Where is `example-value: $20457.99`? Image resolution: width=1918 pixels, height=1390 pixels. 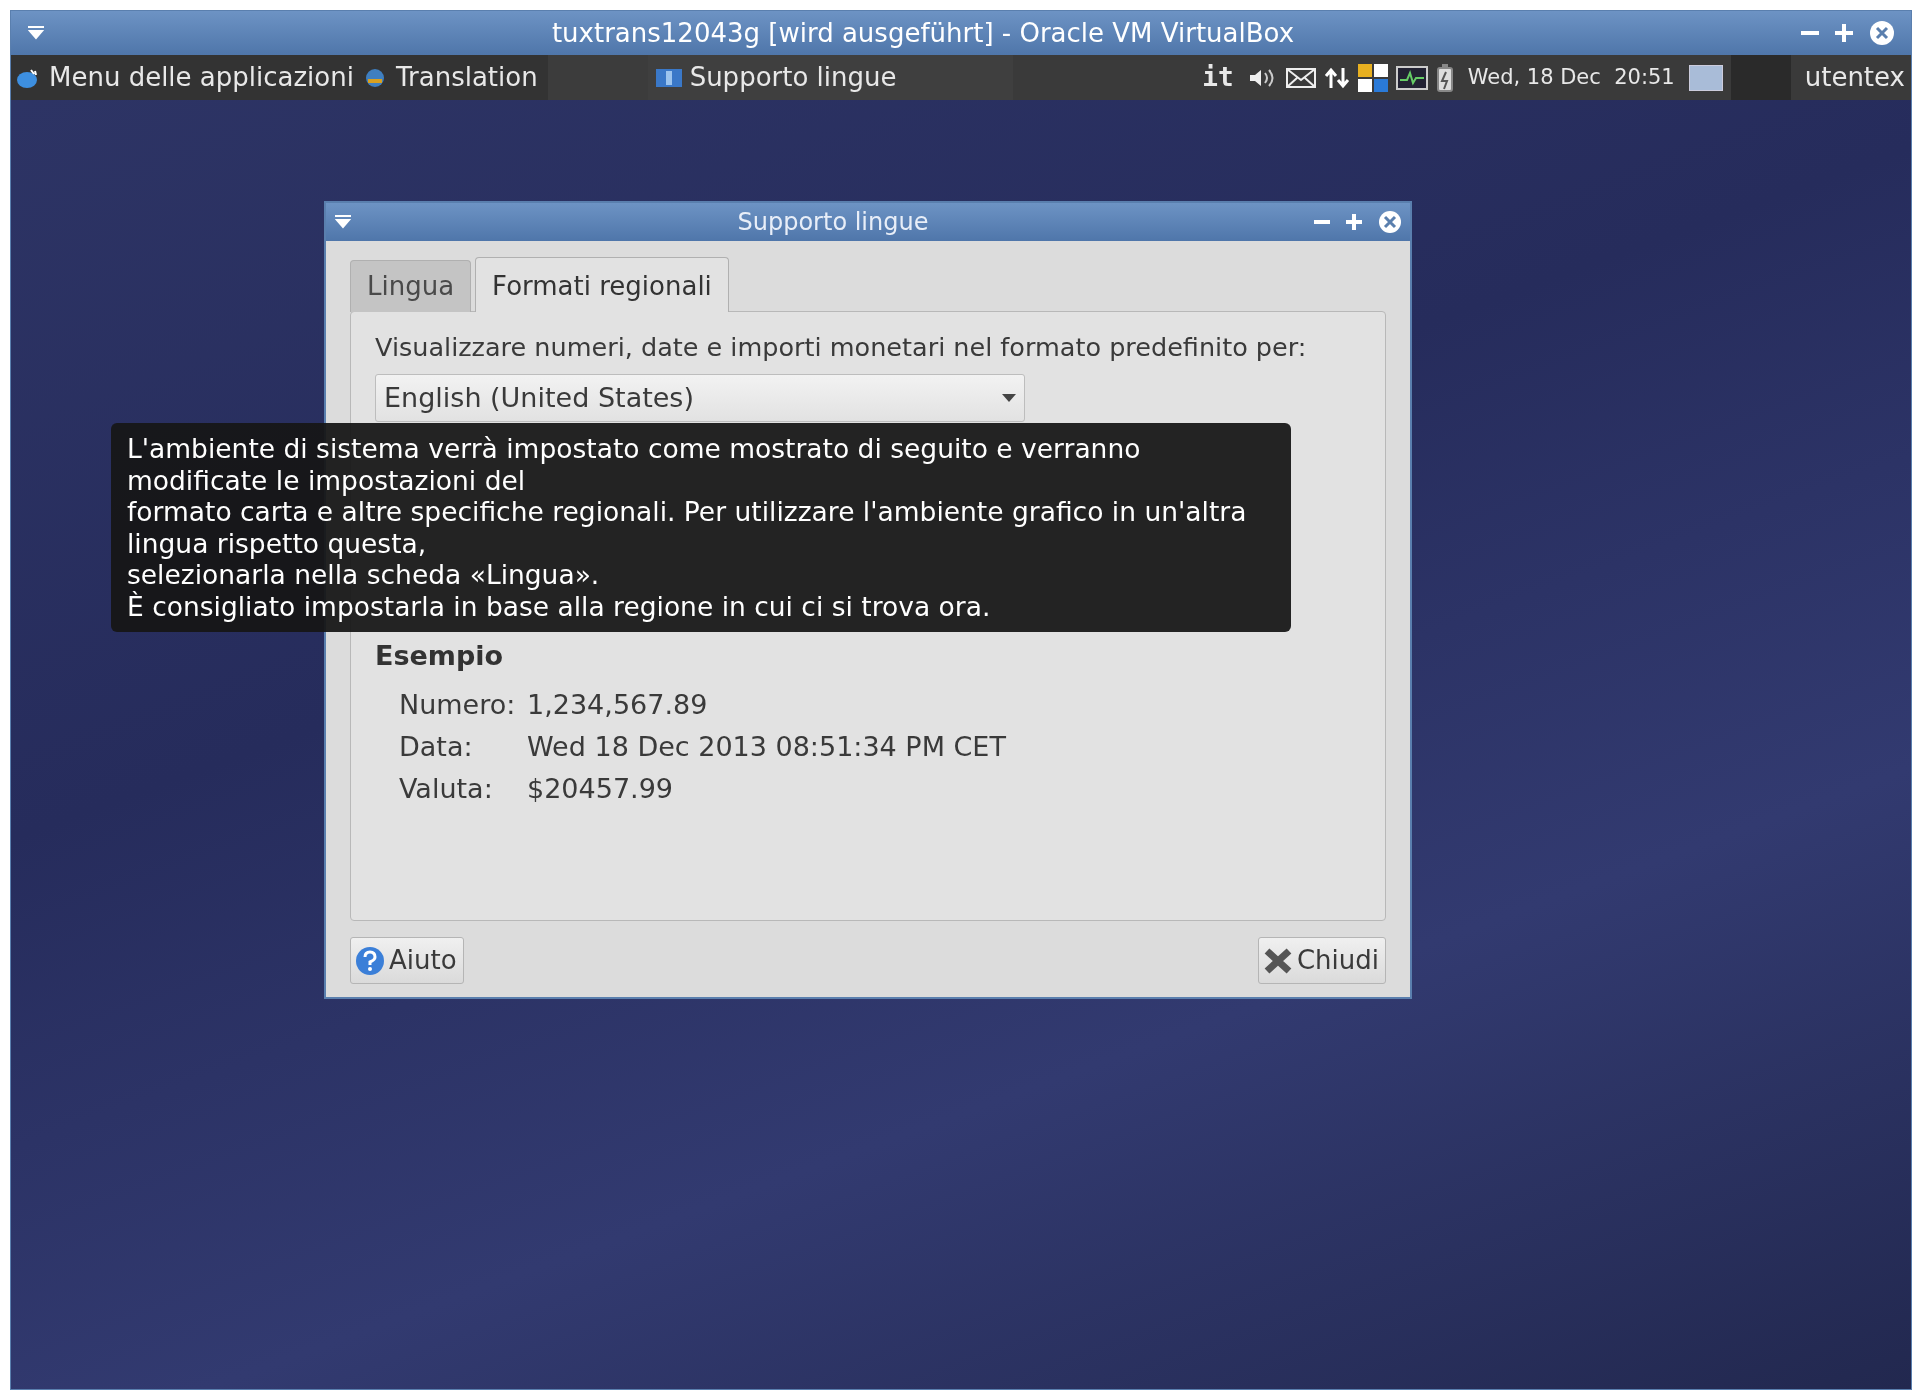 example-value: $20457.99 is located at coordinates (600, 788).